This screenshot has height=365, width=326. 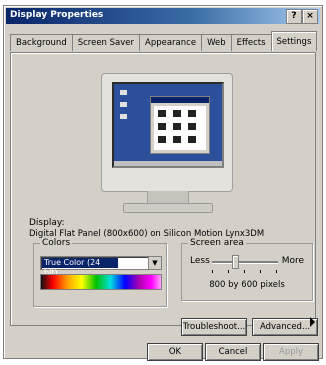 I want to click on preview-taskbar, so click(x=168, y=163).